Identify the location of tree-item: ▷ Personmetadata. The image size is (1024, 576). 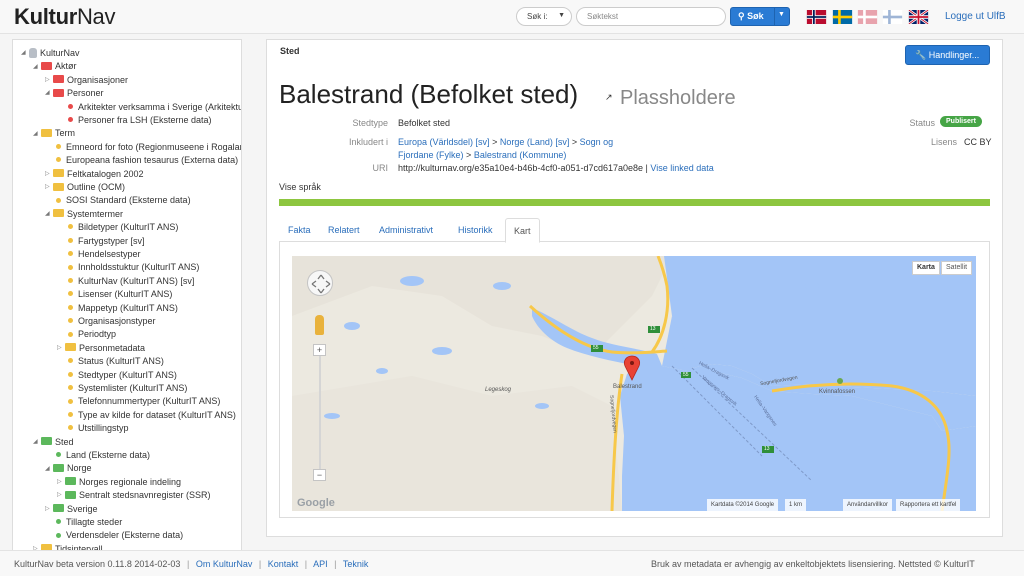
(101, 348).